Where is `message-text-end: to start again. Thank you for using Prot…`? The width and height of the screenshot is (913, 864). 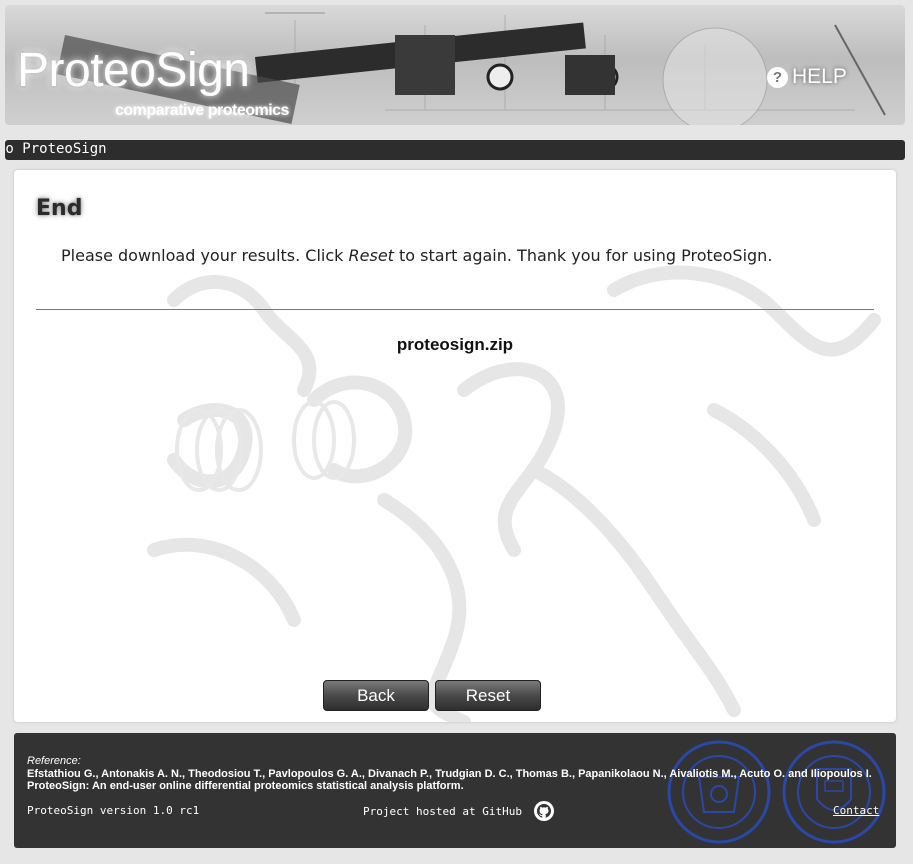 message-text-end: to start again. Thank you for using Prot… is located at coordinates (583, 255).